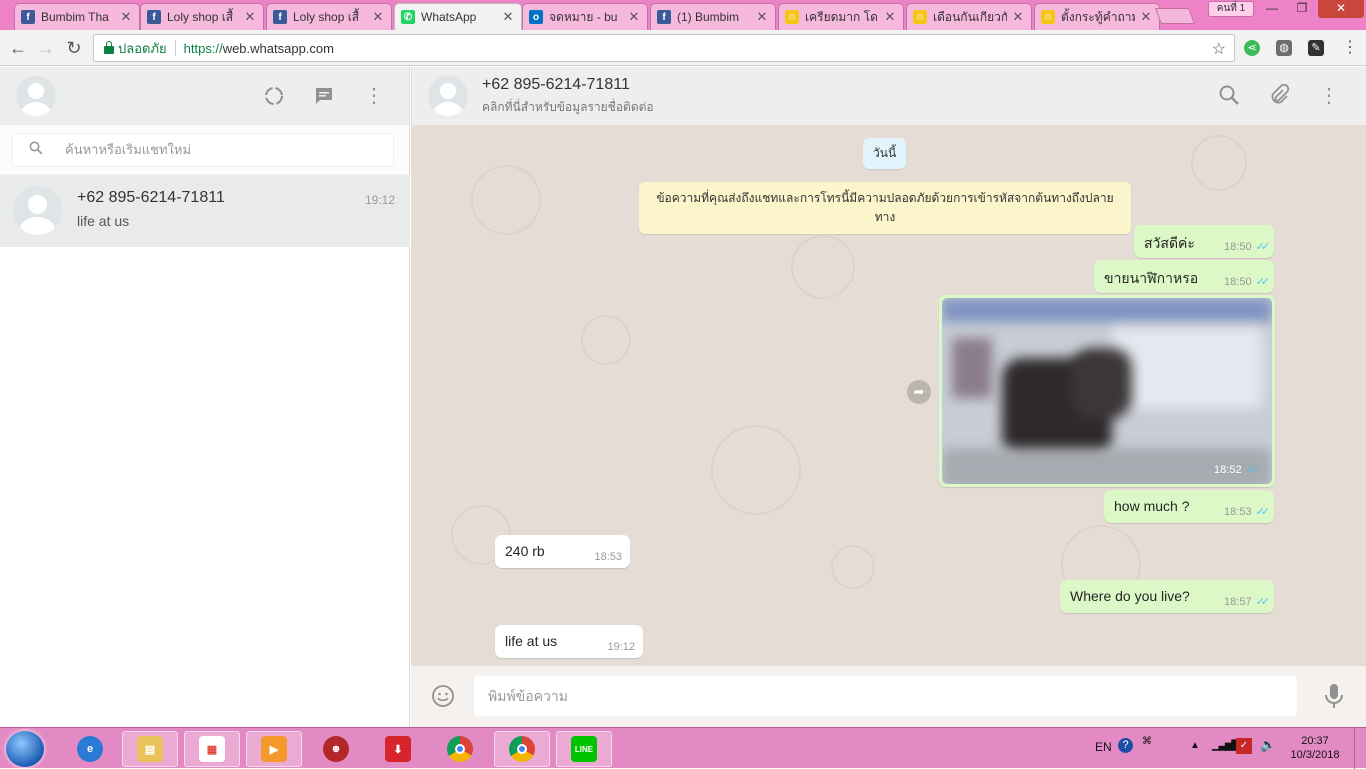 The image size is (1366, 769). What do you see at coordinates (525, 551) in the screenshot?
I see `message-text: 240 rb` at bounding box center [525, 551].